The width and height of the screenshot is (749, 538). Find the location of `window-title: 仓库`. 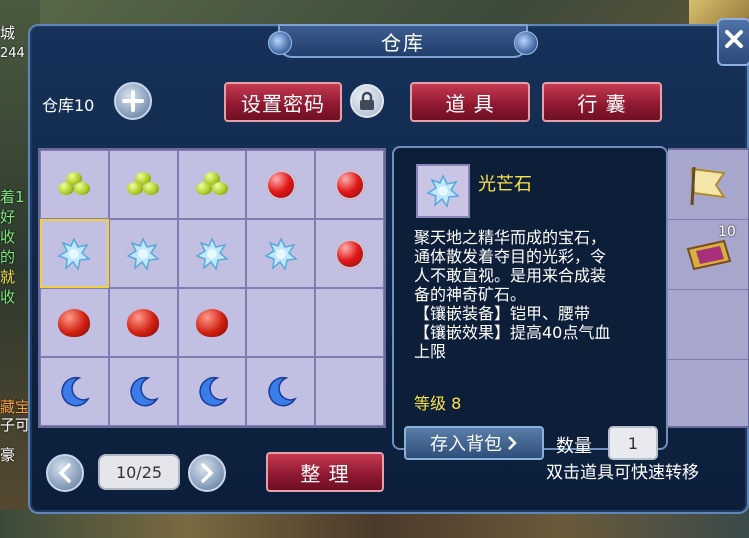

window-title: 仓库 is located at coordinates (403, 42).